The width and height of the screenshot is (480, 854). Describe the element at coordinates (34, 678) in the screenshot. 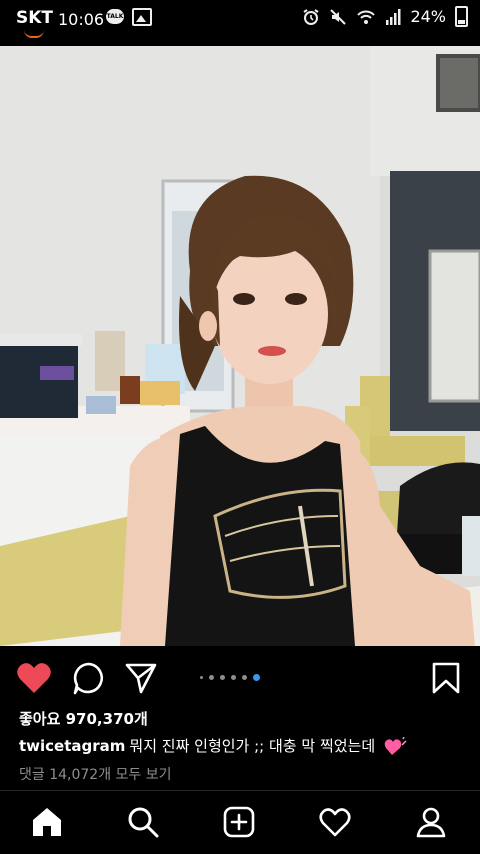

I see `like-heart-icon` at that location.